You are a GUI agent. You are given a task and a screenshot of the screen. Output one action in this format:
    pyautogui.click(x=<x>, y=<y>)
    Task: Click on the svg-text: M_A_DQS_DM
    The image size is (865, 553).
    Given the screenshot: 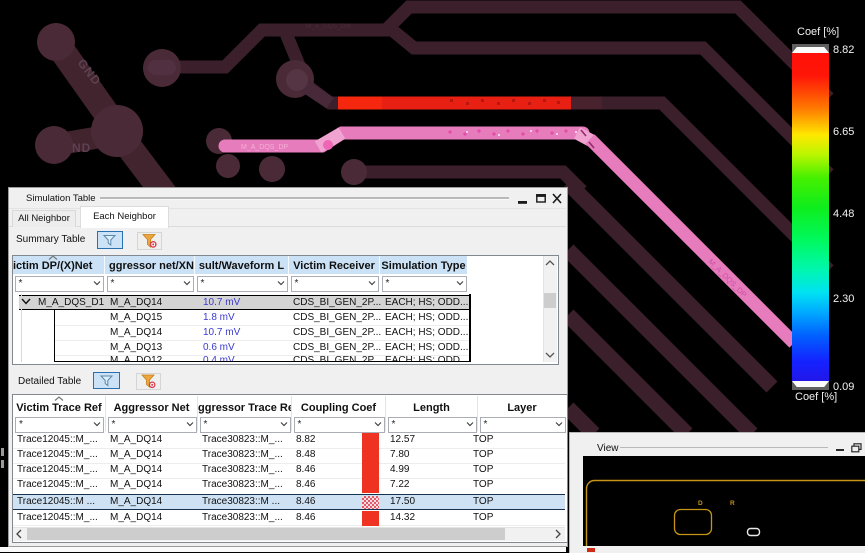 What is the action you would take?
    pyautogui.click(x=328, y=26)
    